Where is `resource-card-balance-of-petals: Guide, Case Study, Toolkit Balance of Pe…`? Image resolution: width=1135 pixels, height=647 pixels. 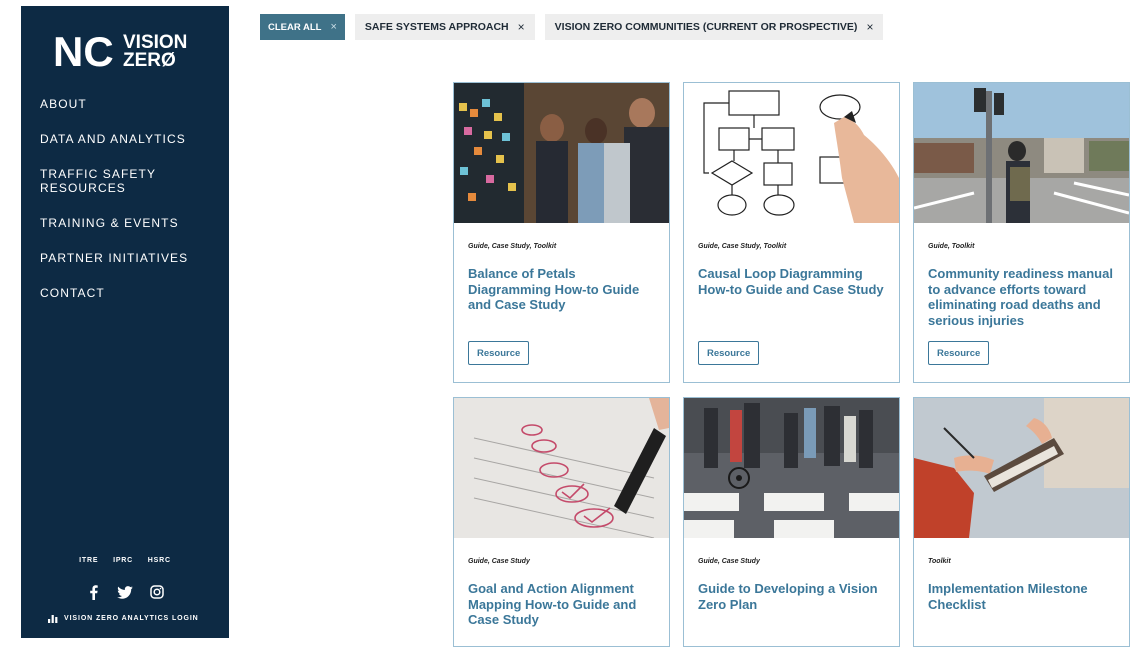 resource-card-balance-of-petals: Guide, Case Study, Toolkit Balance of Pe… is located at coordinates (561, 232).